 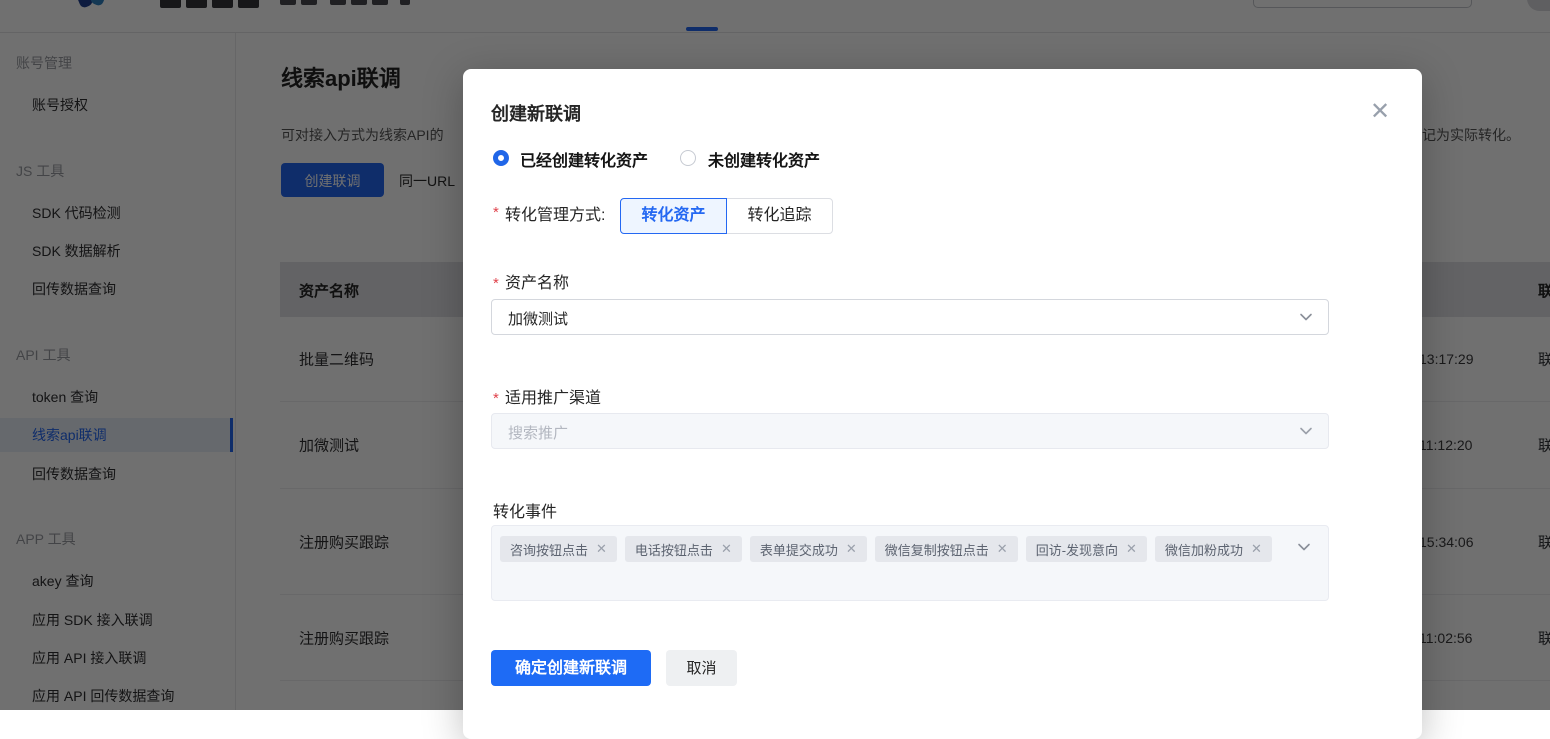 I want to click on manage-mode-segmented-control: 转化资产 转化追踪, so click(x=726, y=216).